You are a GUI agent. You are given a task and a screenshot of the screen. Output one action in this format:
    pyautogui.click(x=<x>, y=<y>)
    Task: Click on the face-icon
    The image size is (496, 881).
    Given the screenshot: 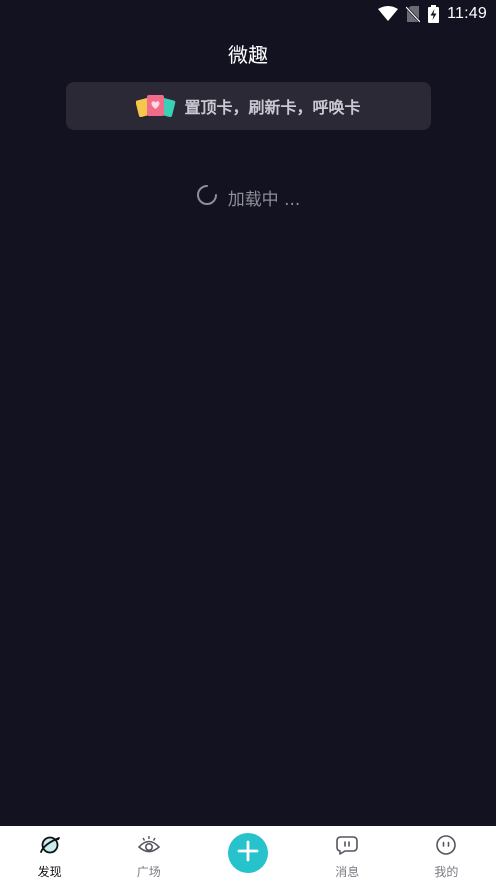 What is the action you would take?
    pyautogui.click(x=446, y=847)
    